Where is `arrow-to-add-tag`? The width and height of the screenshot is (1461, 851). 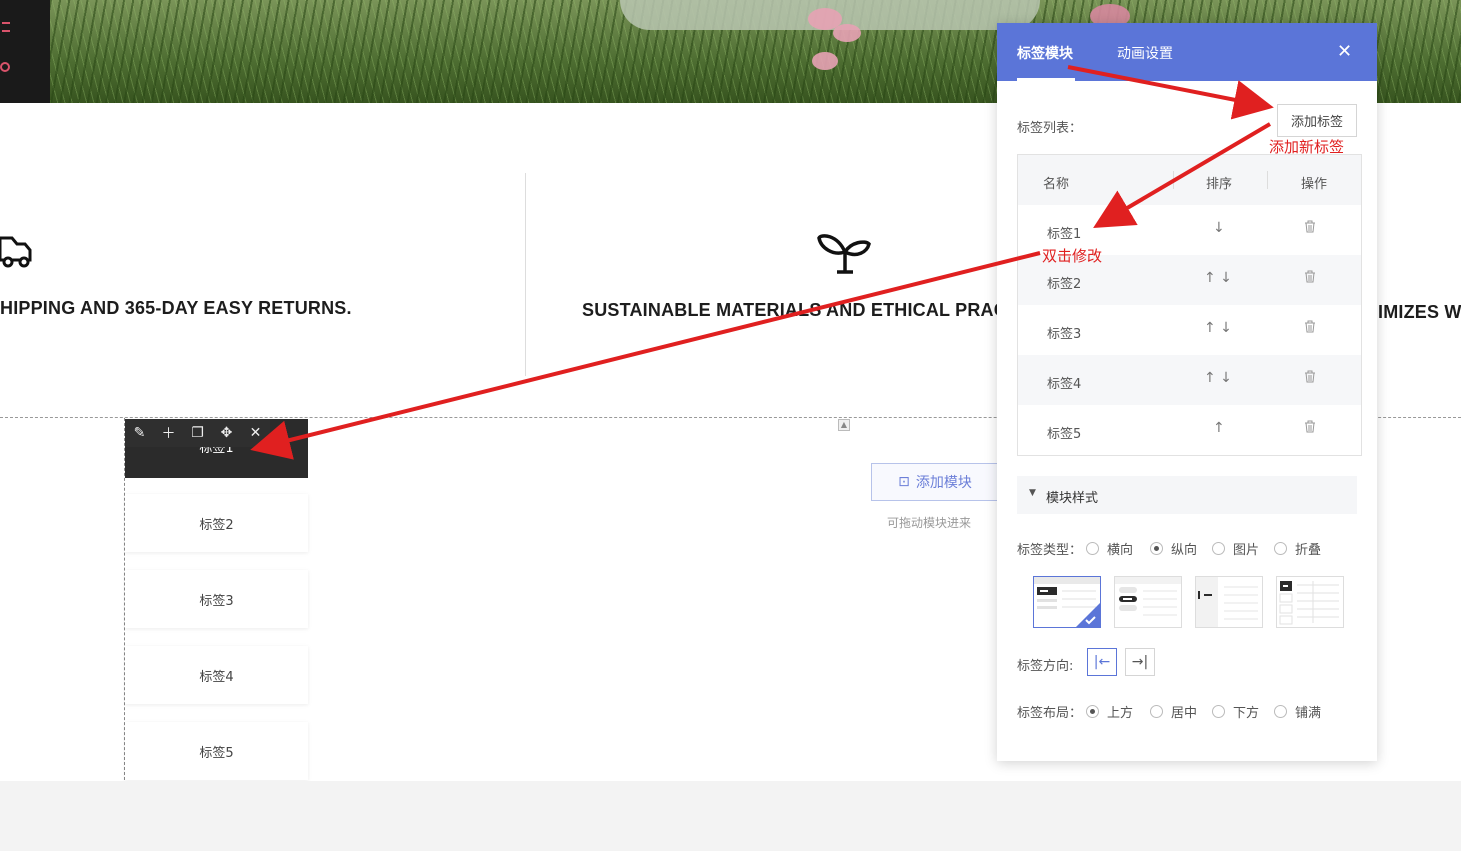
arrow-to-add-tag is located at coordinates (1170, 92).